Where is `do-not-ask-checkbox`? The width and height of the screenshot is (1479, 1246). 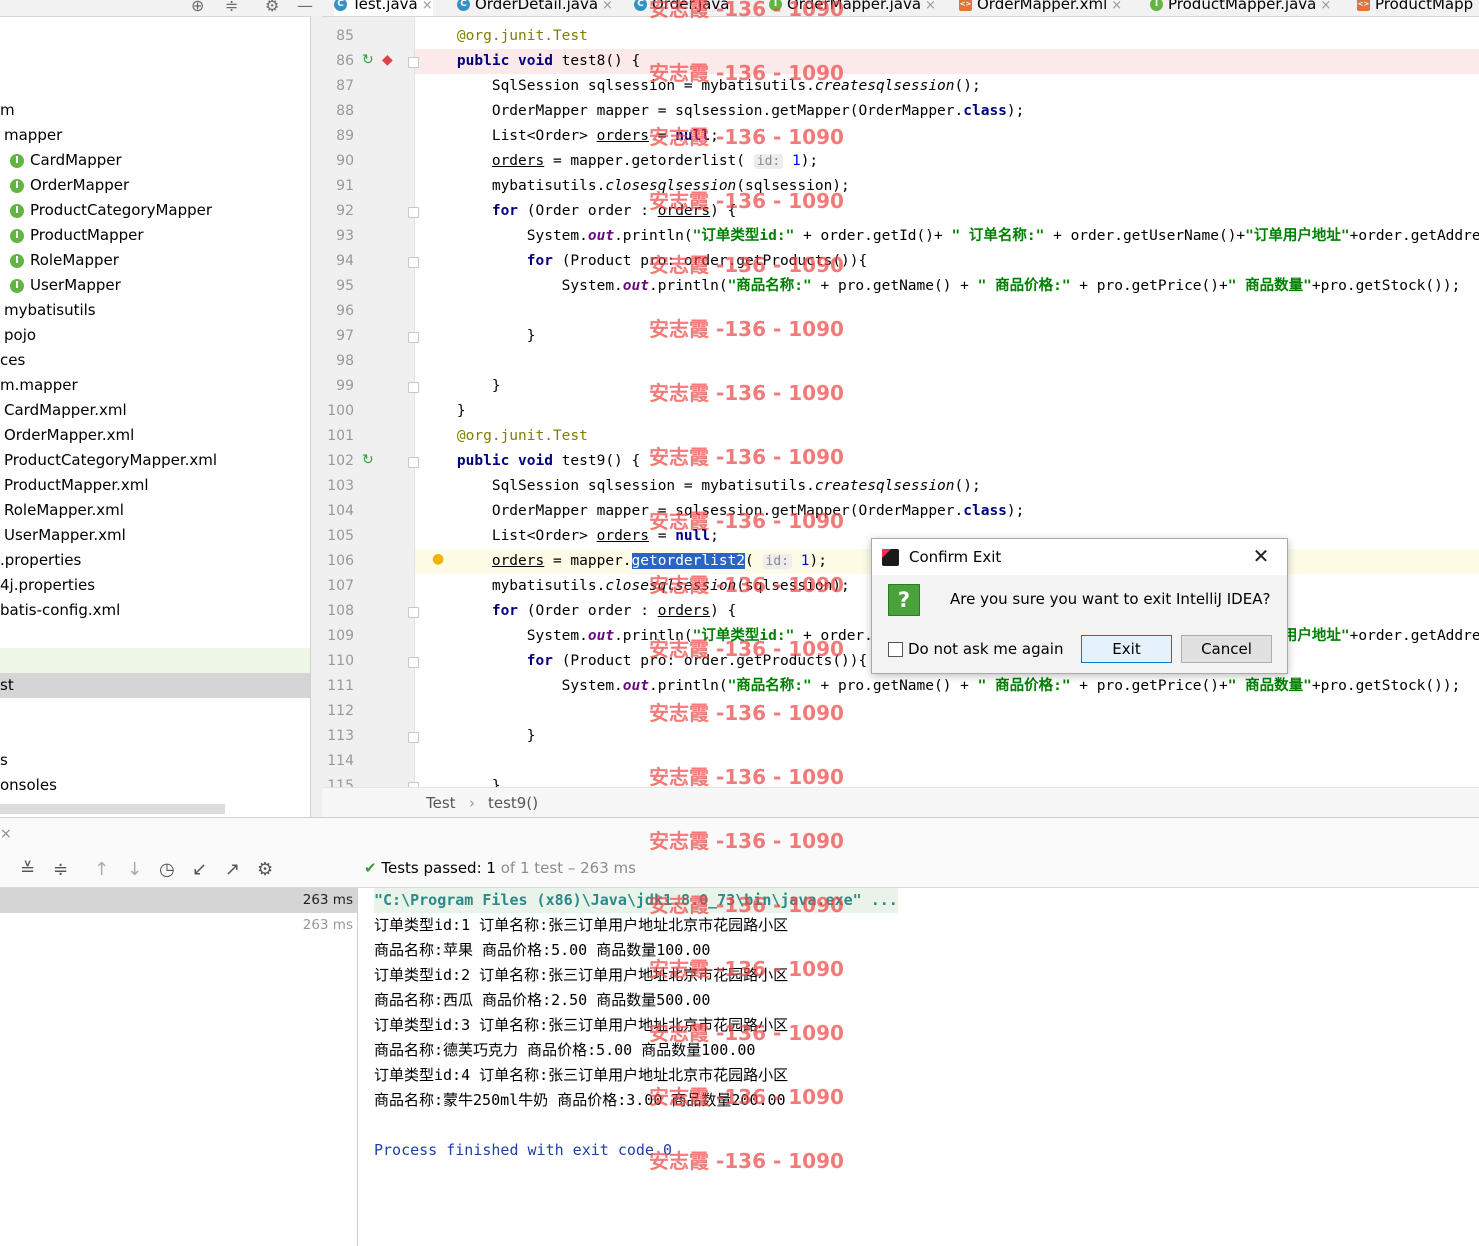 do-not-ask-checkbox is located at coordinates (895, 649).